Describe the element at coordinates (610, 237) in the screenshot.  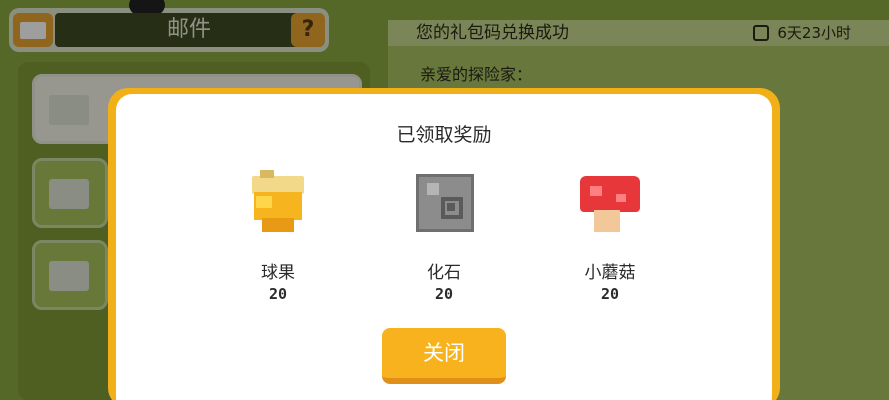
I see `reward-item: 小蘑菇 20` at that location.